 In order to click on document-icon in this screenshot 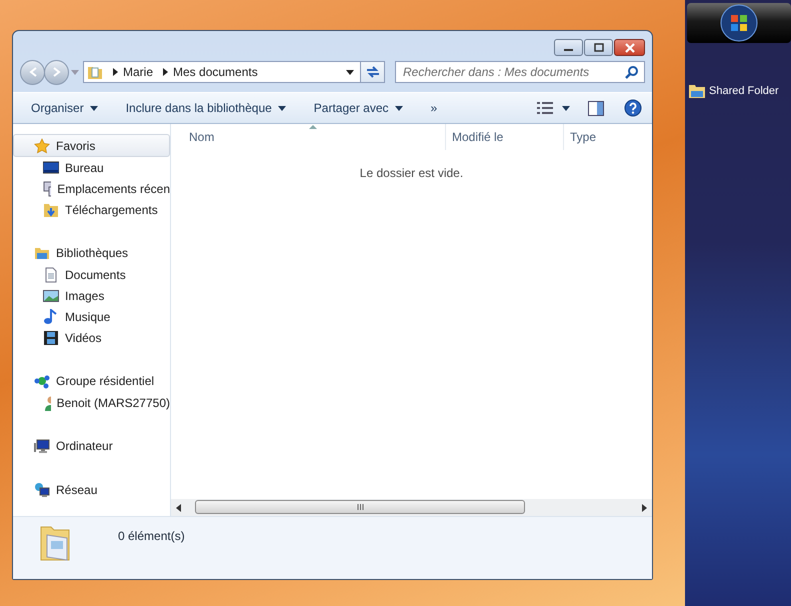, I will do `click(51, 274)`.